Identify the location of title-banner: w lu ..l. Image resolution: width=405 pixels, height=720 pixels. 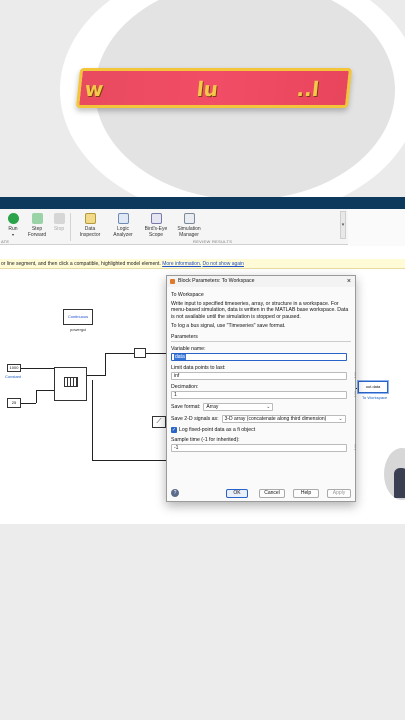
(214, 88).